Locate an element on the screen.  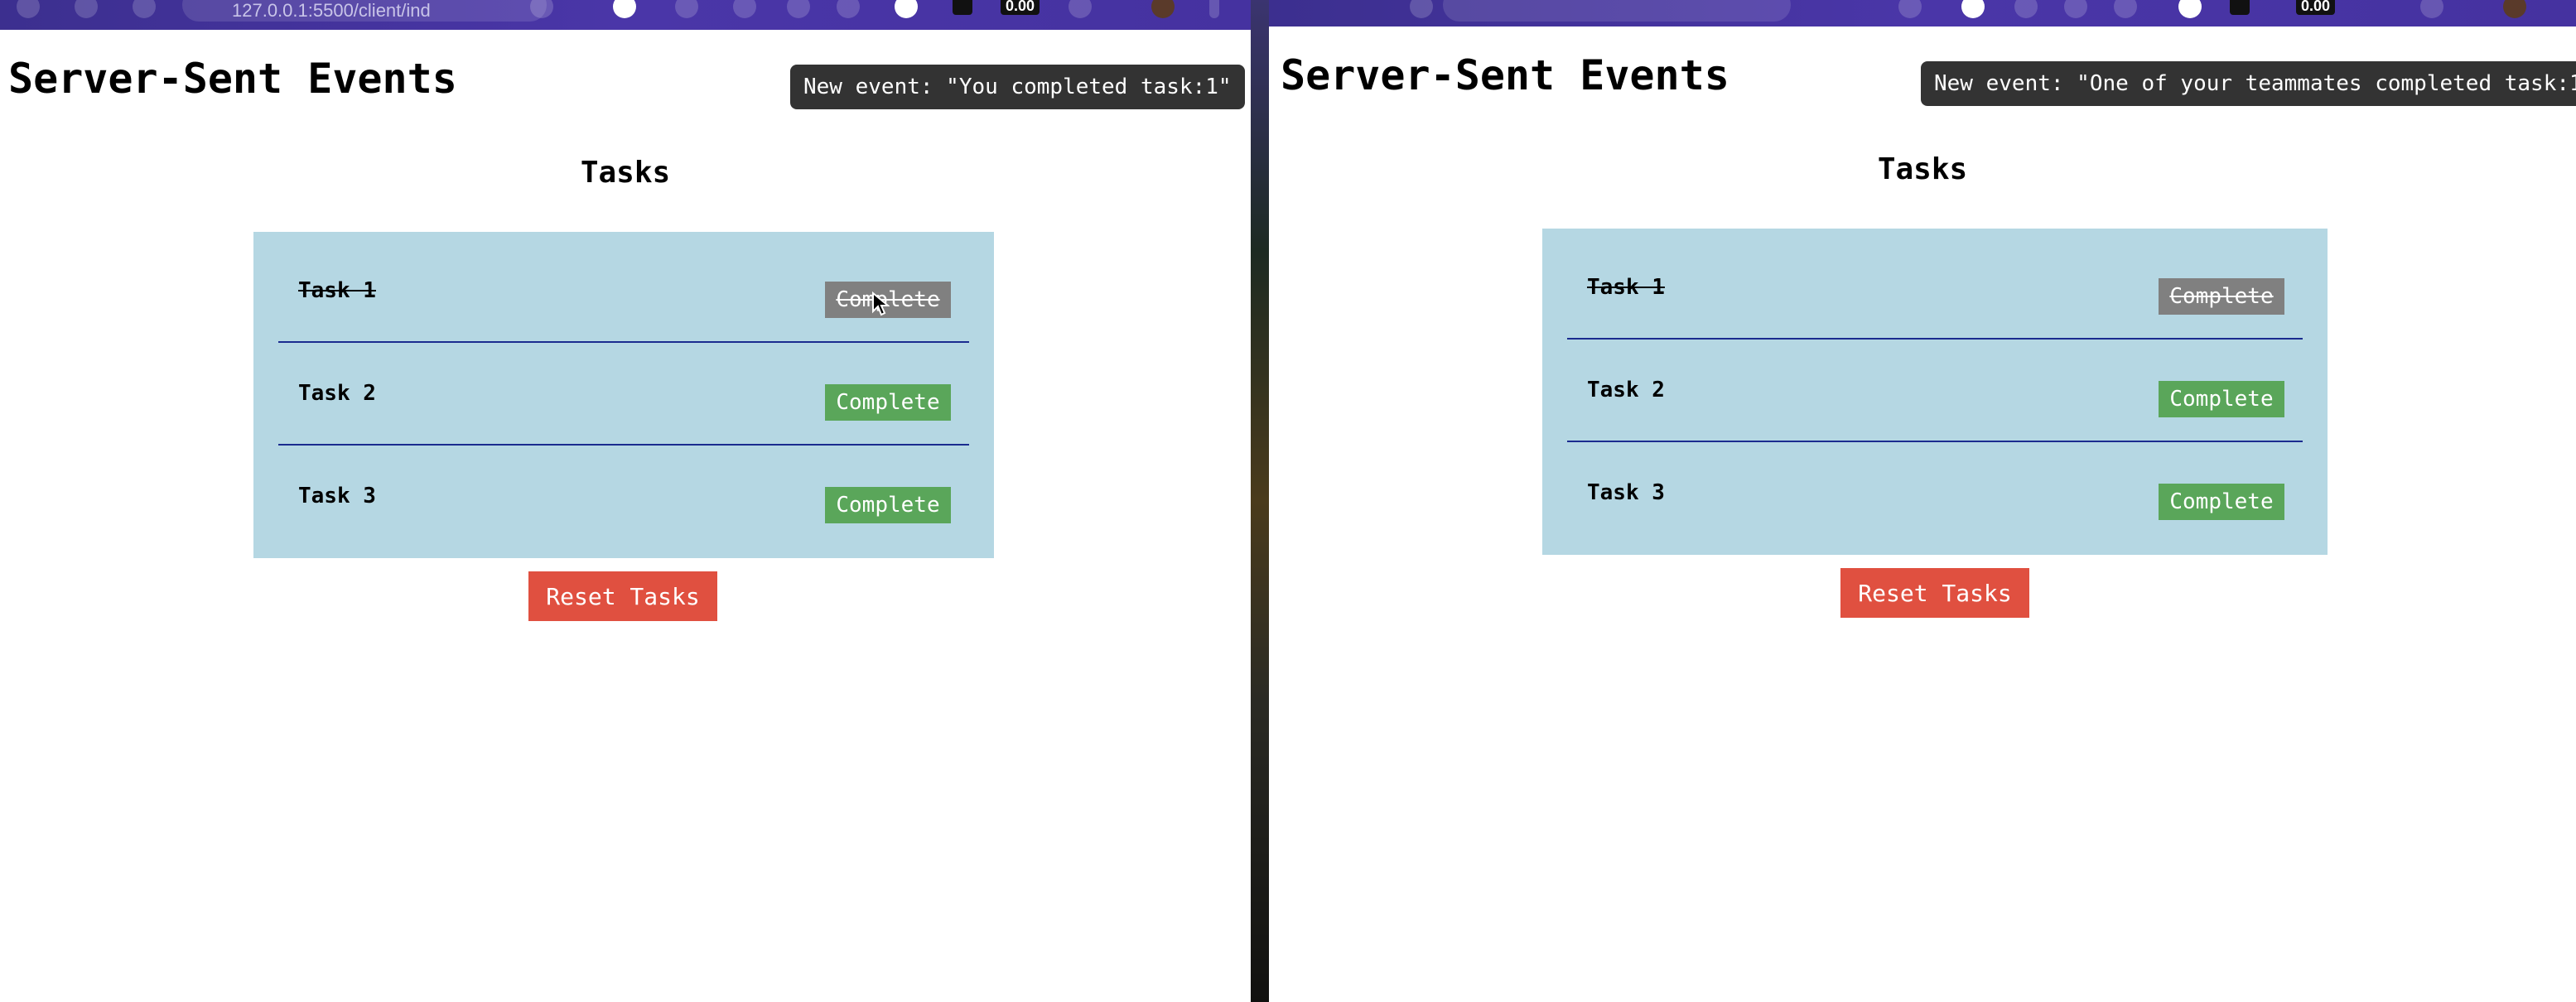
address-bar: 127.0.0.1:5500/client/ind is located at coordinates (364, 11).